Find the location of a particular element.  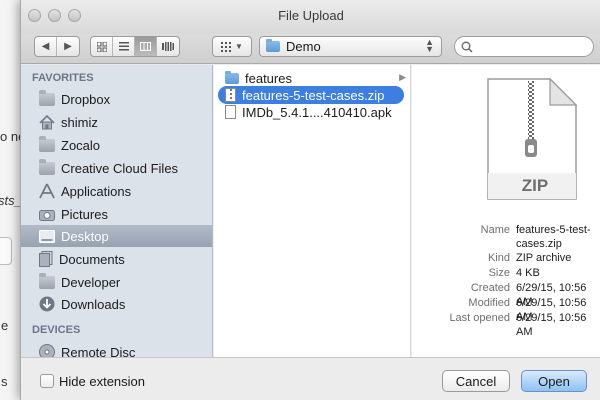

search-input is located at coordinates (532, 46).